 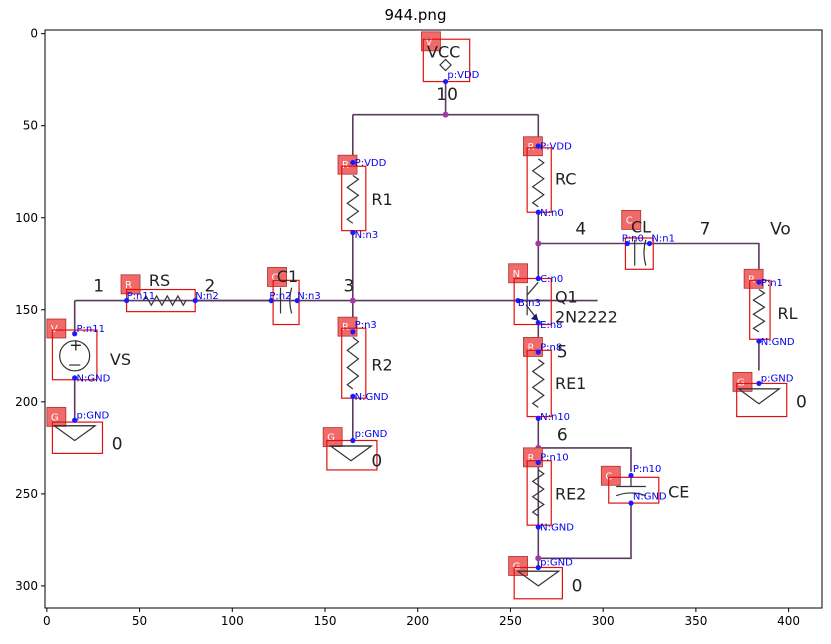 I want to click on component-label: VS, so click(x=120, y=359).